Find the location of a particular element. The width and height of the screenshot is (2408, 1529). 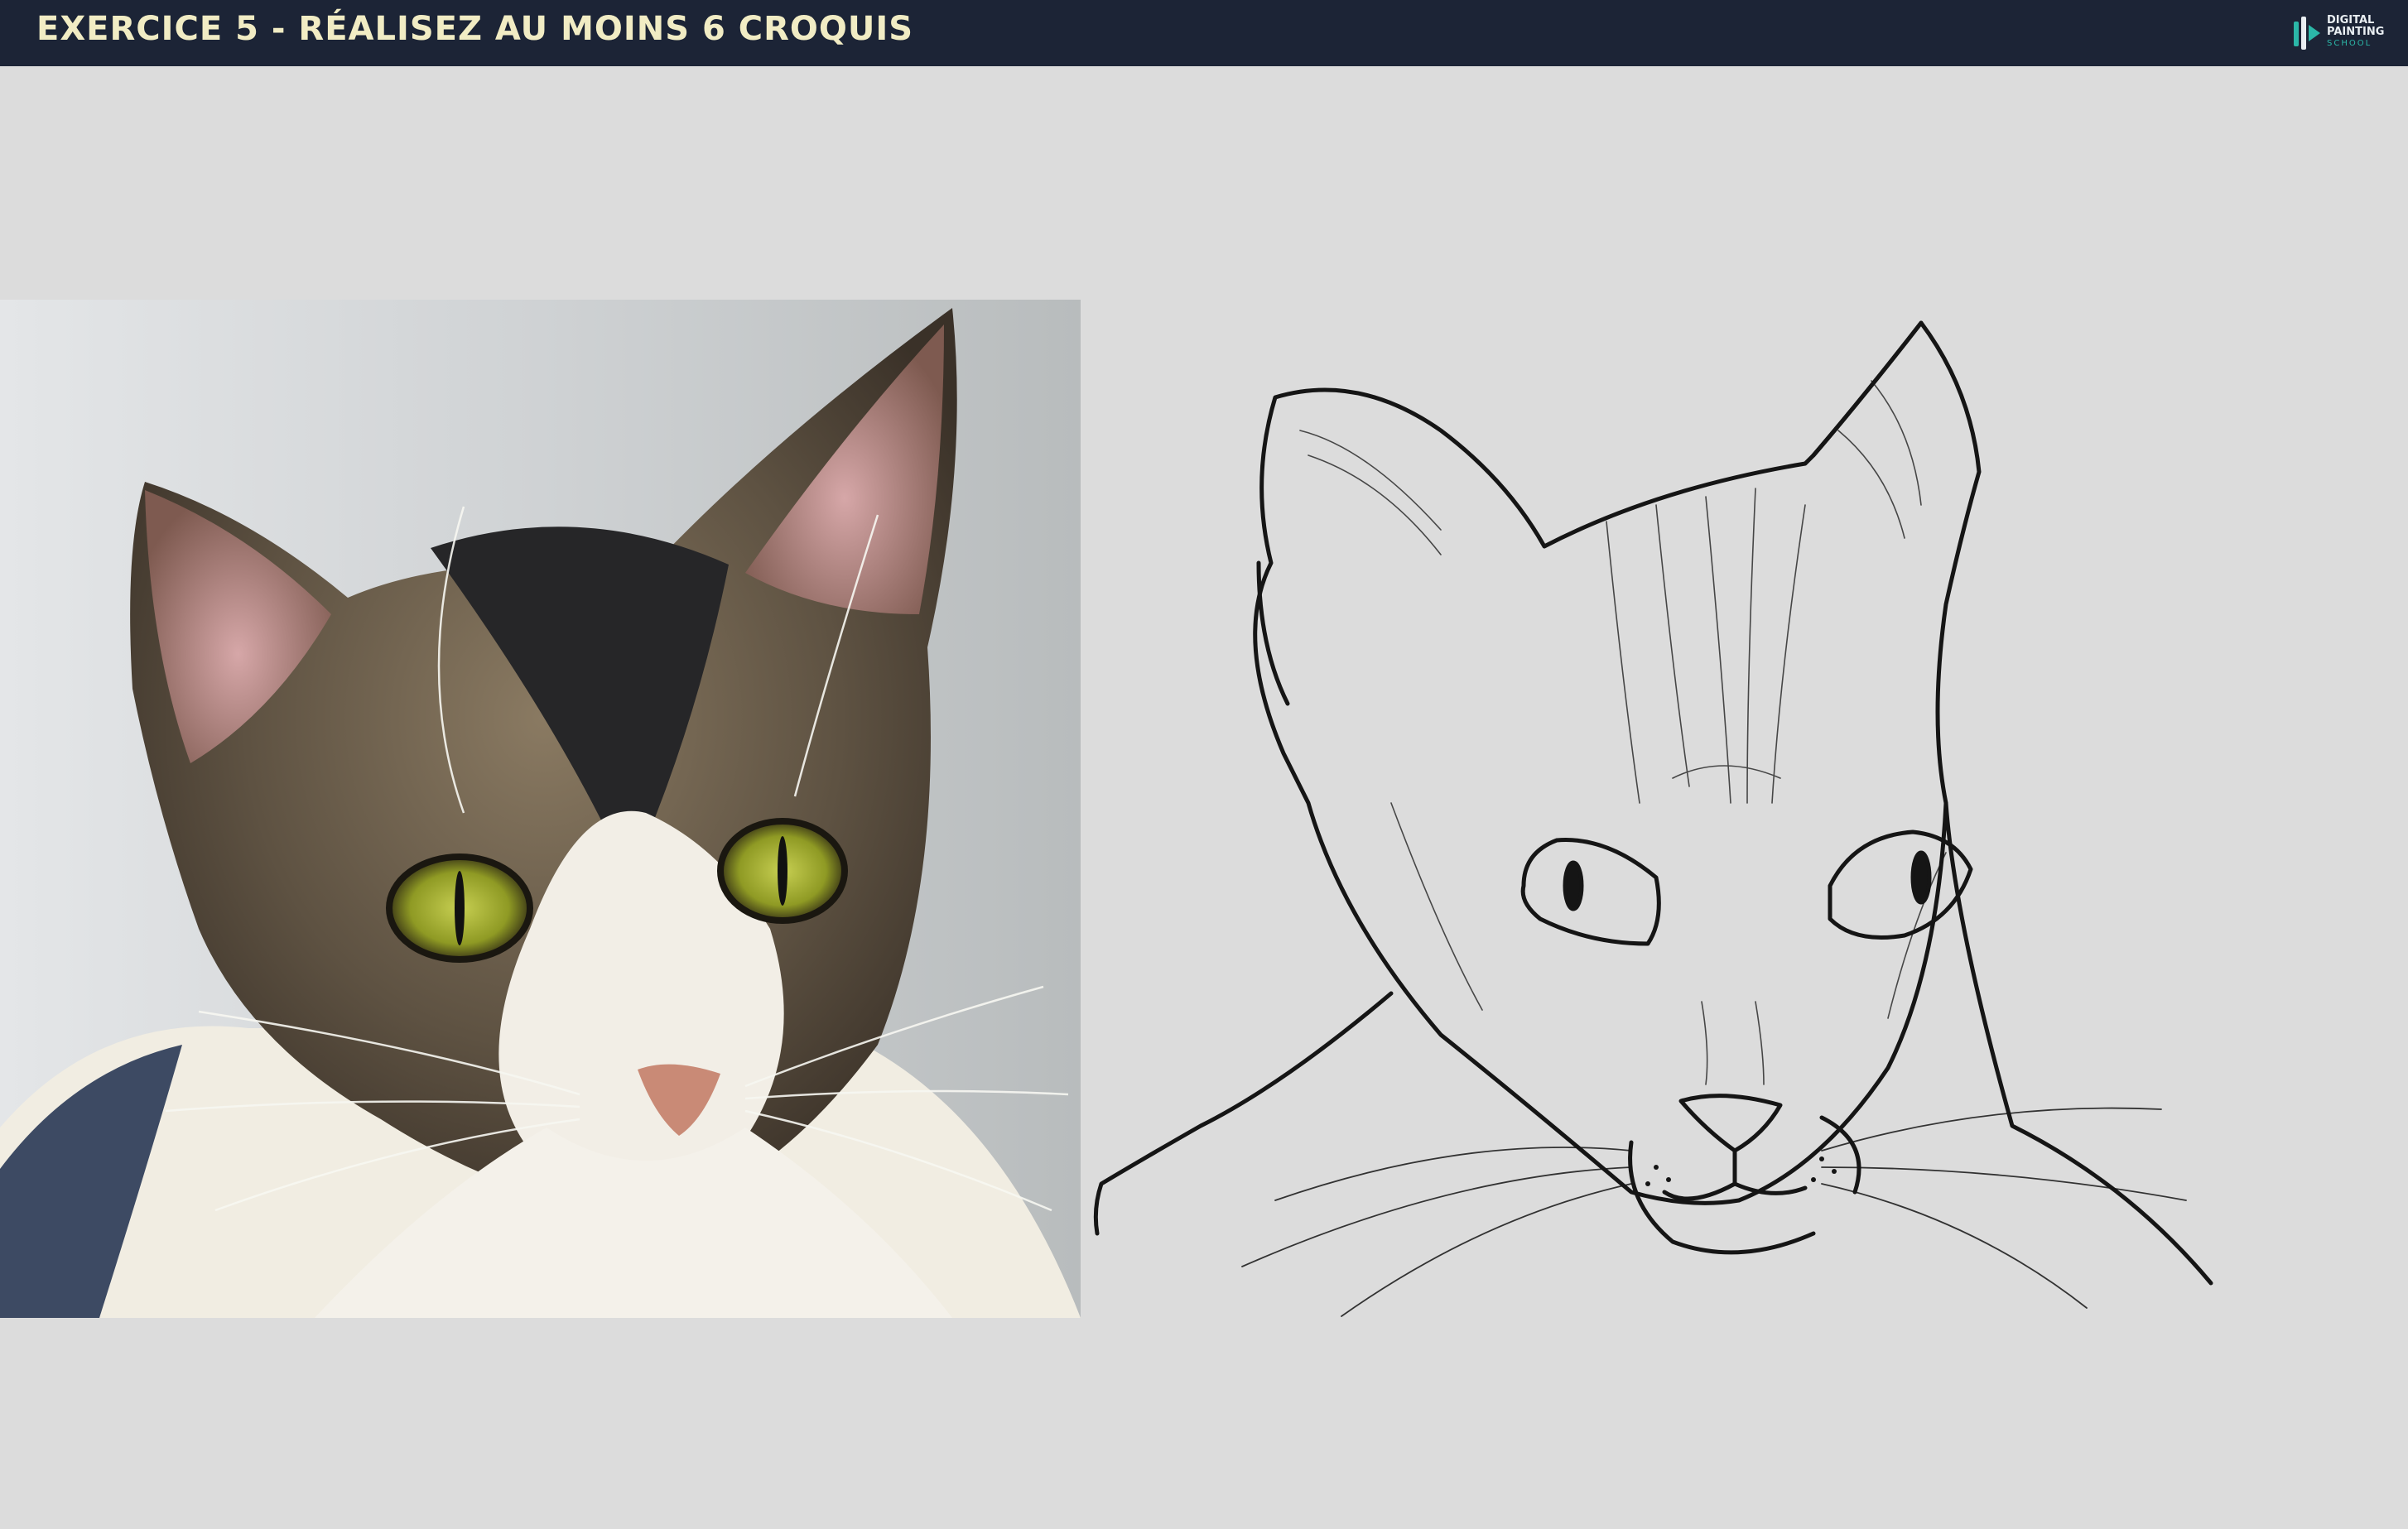

logo-line1: DIGITAL is located at coordinates (2351, 20).